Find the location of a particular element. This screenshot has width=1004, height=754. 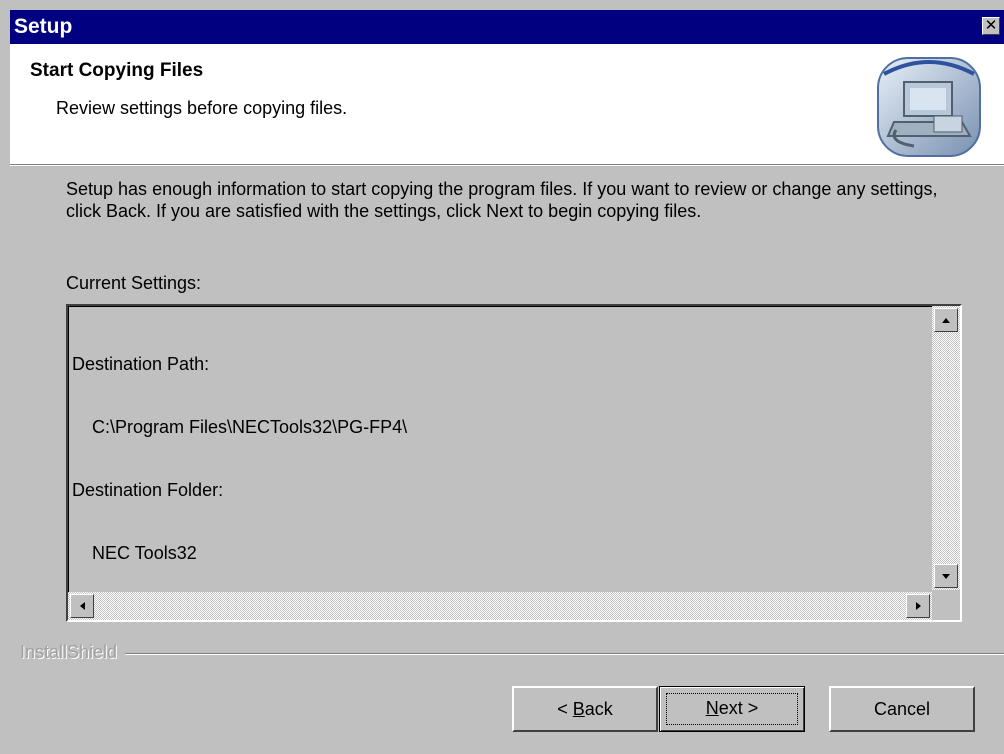

scroll-right-button is located at coordinates (918, 606).